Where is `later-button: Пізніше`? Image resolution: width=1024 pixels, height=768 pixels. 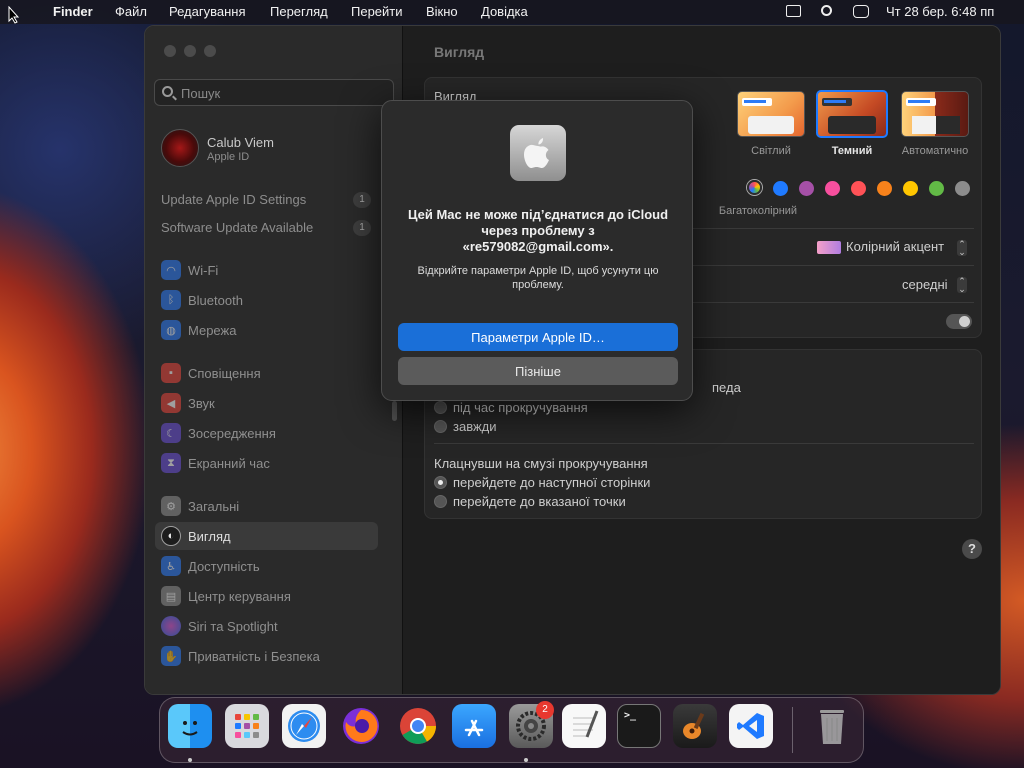
later-button: Пізніше is located at coordinates (538, 371).